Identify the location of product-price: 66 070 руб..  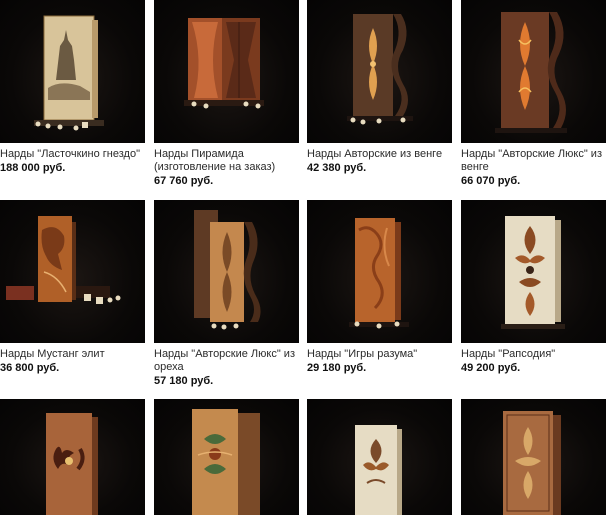
(491, 181).